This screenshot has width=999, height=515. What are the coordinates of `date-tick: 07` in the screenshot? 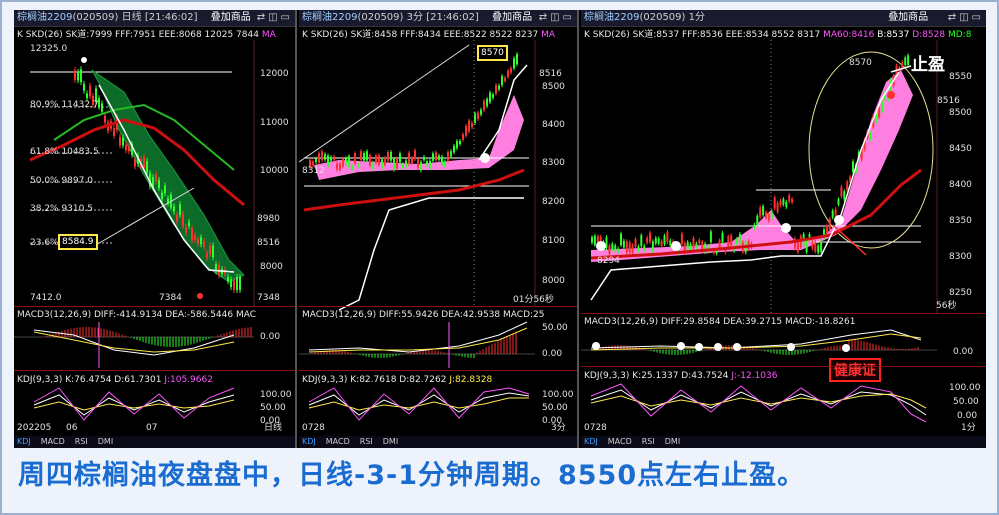 It's located at (152, 428).